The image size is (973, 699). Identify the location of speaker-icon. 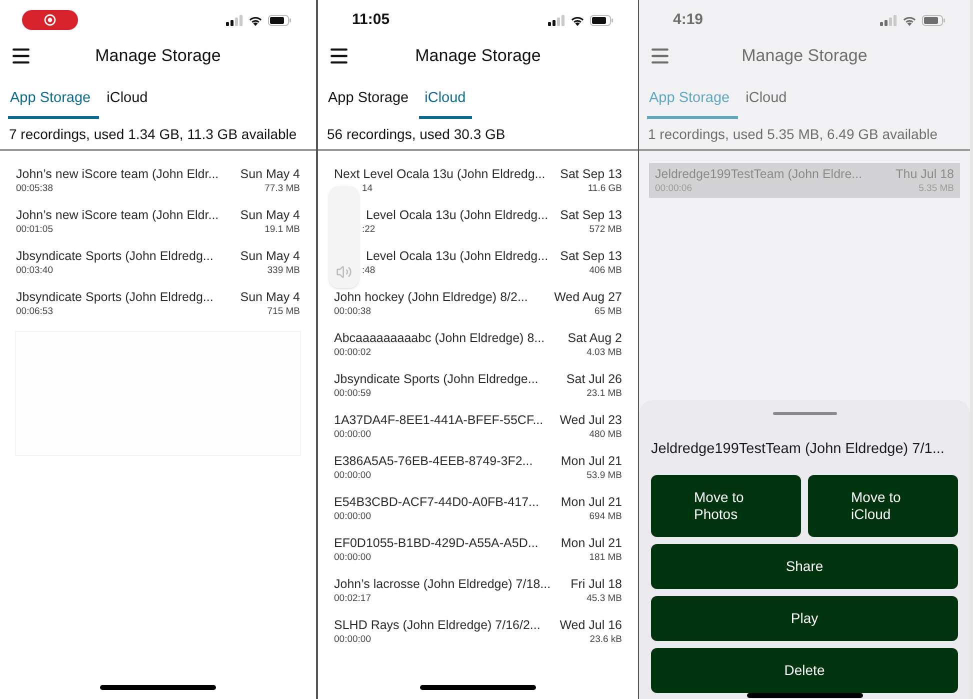
(344, 272).